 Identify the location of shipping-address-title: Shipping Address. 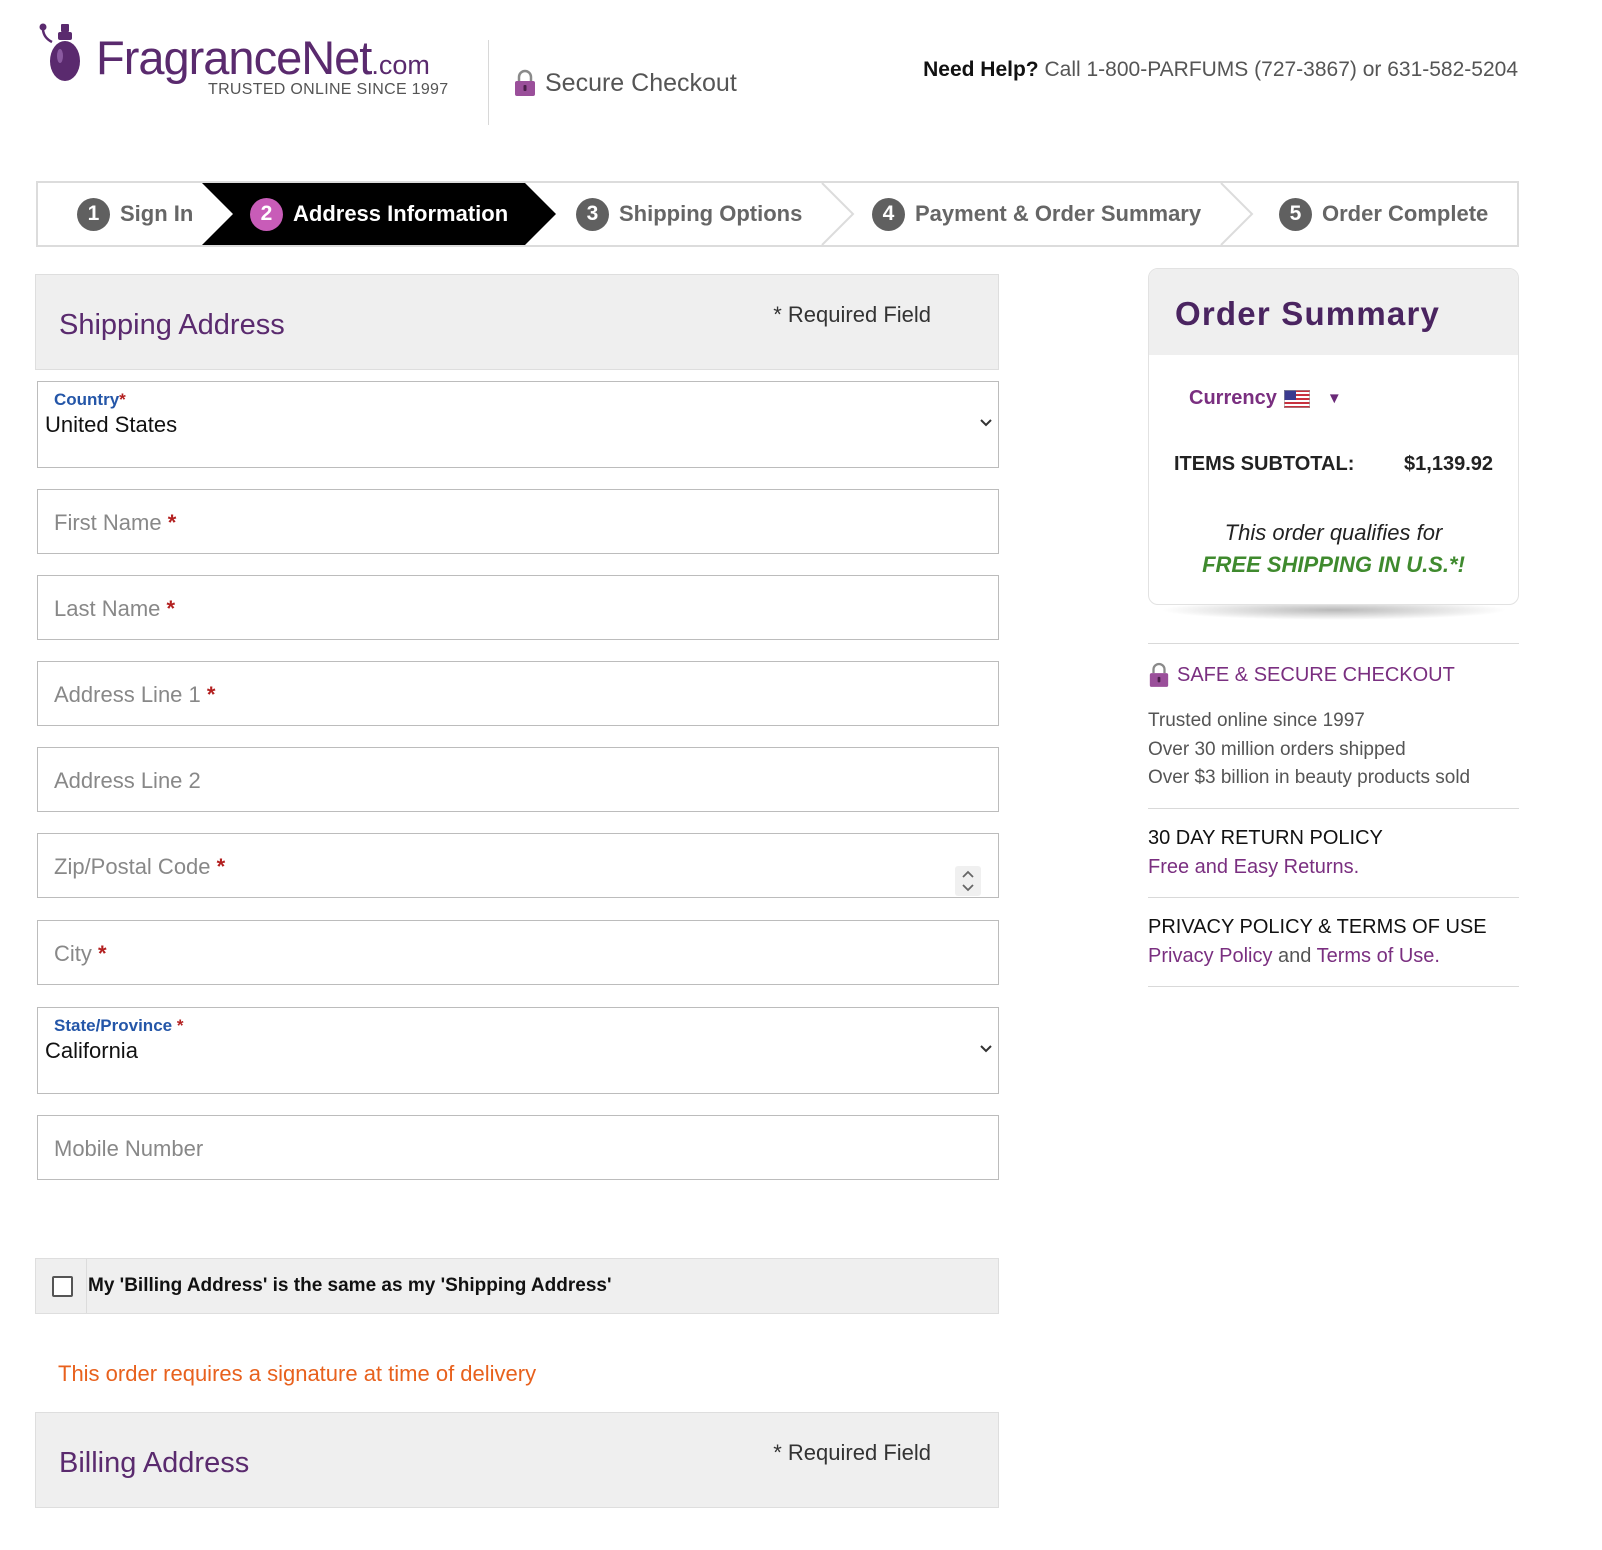
(172, 325).